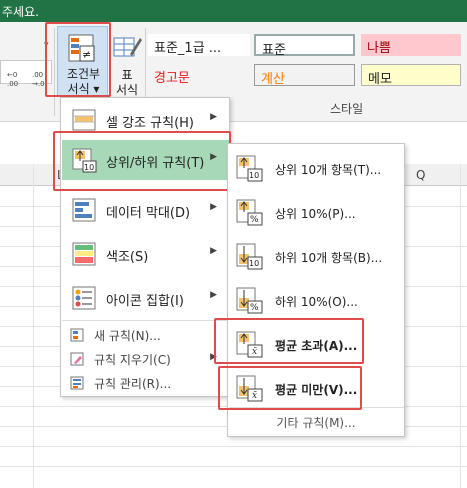 This screenshot has width=467, height=488. I want to click on top-bottom-icon: 10, so click(84, 160).